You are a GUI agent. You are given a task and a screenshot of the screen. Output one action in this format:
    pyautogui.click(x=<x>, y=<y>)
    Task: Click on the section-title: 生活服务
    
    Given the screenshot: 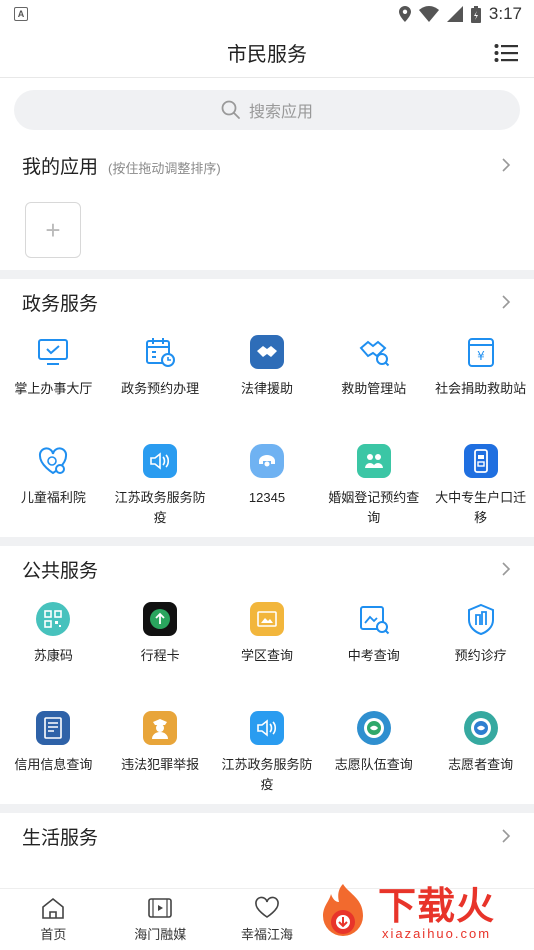 What is the action you would take?
    pyautogui.click(x=60, y=838)
    